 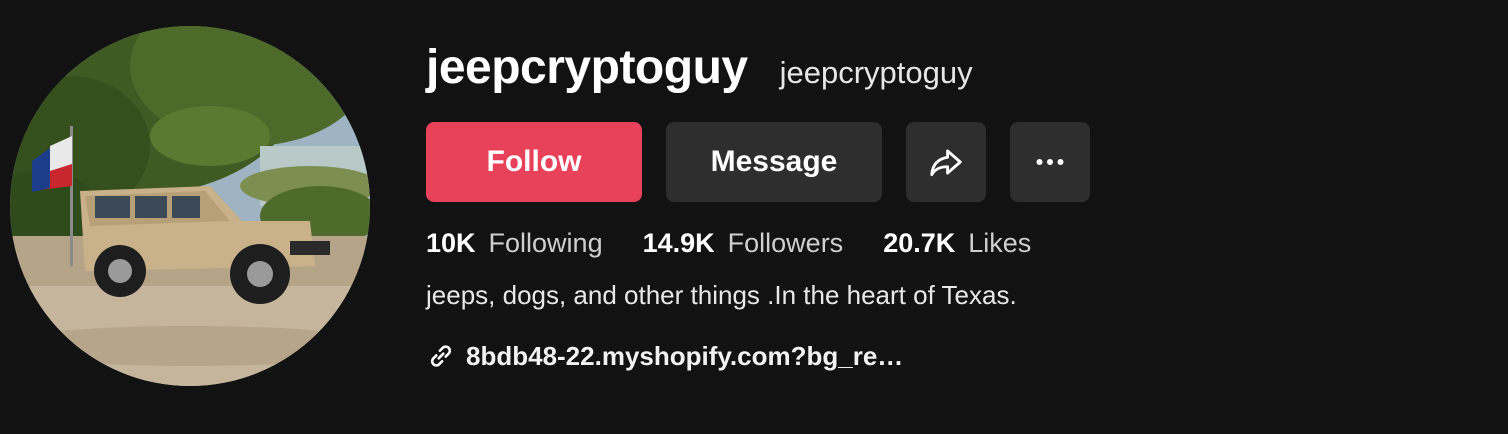 What do you see at coordinates (534, 162) in the screenshot?
I see `follow-button: Follow` at bounding box center [534, 162].